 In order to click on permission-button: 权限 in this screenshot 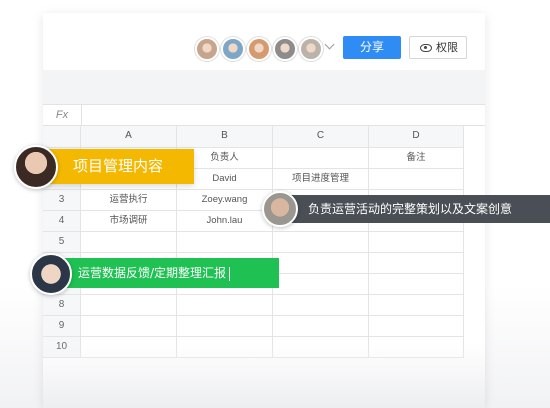, I will do `click(438, 47)`.